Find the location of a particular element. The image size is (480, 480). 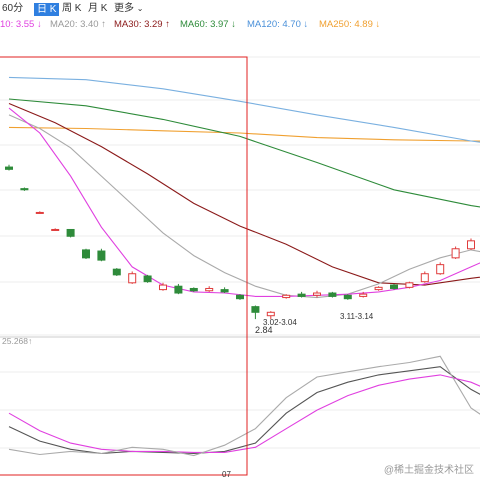

watermark: @稀土掘金技术社区 is located at coordinates (428, 470).